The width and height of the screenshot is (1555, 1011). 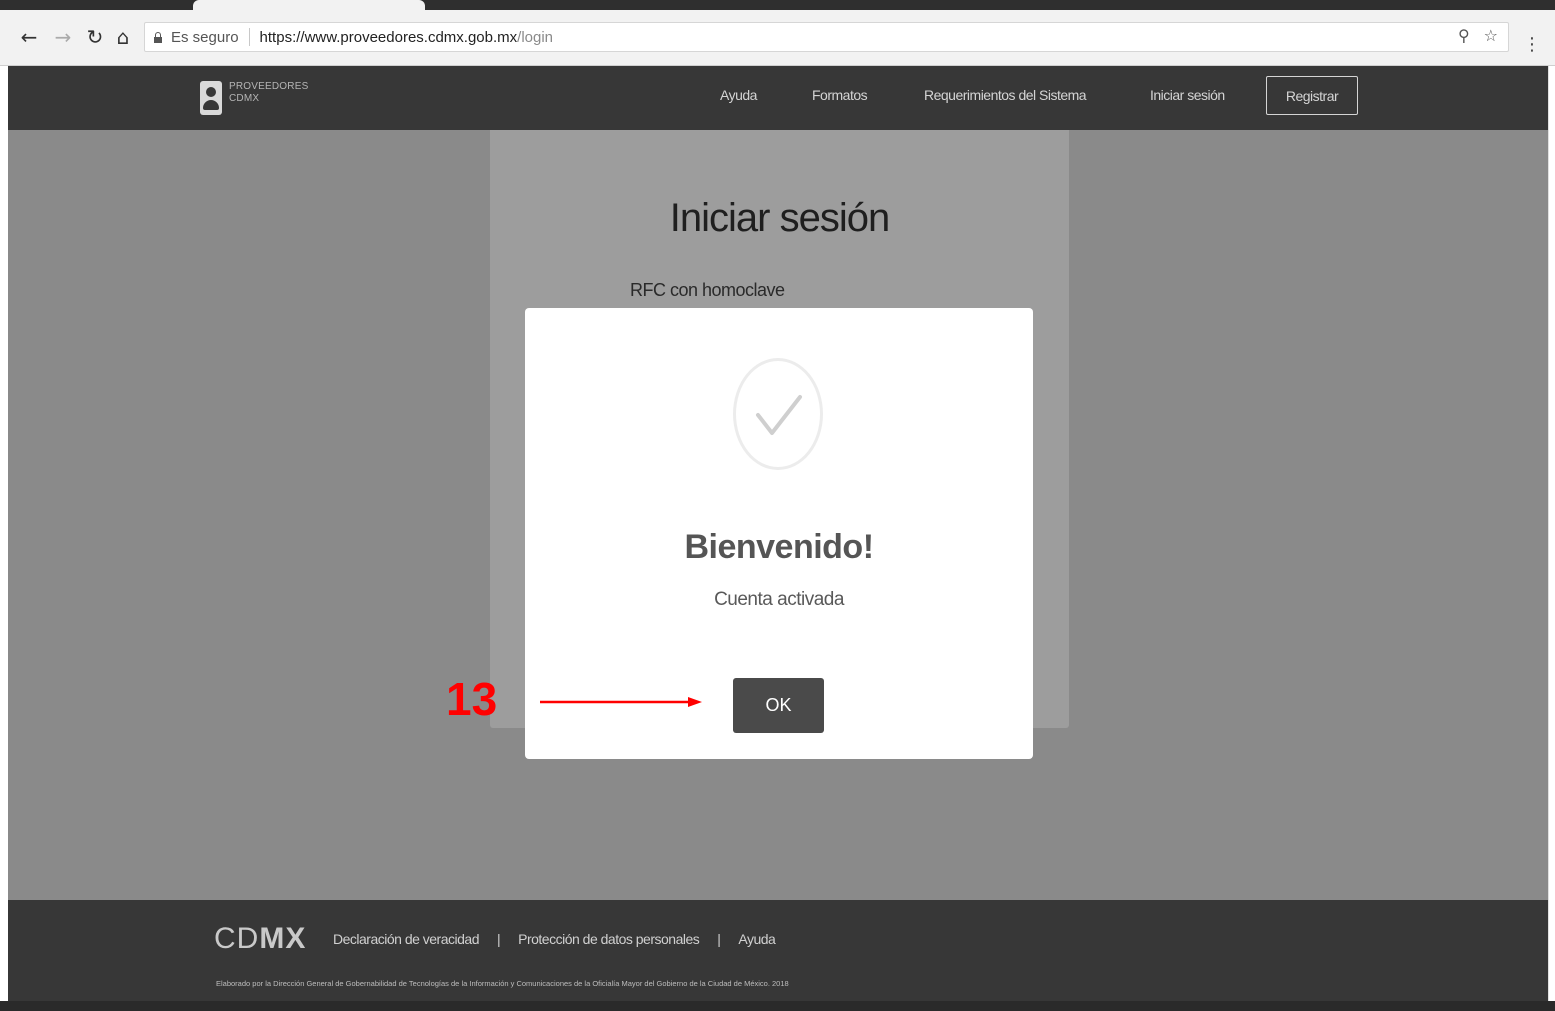 I want to click on footer-logo: CDMX, so click(x=260, y=939).